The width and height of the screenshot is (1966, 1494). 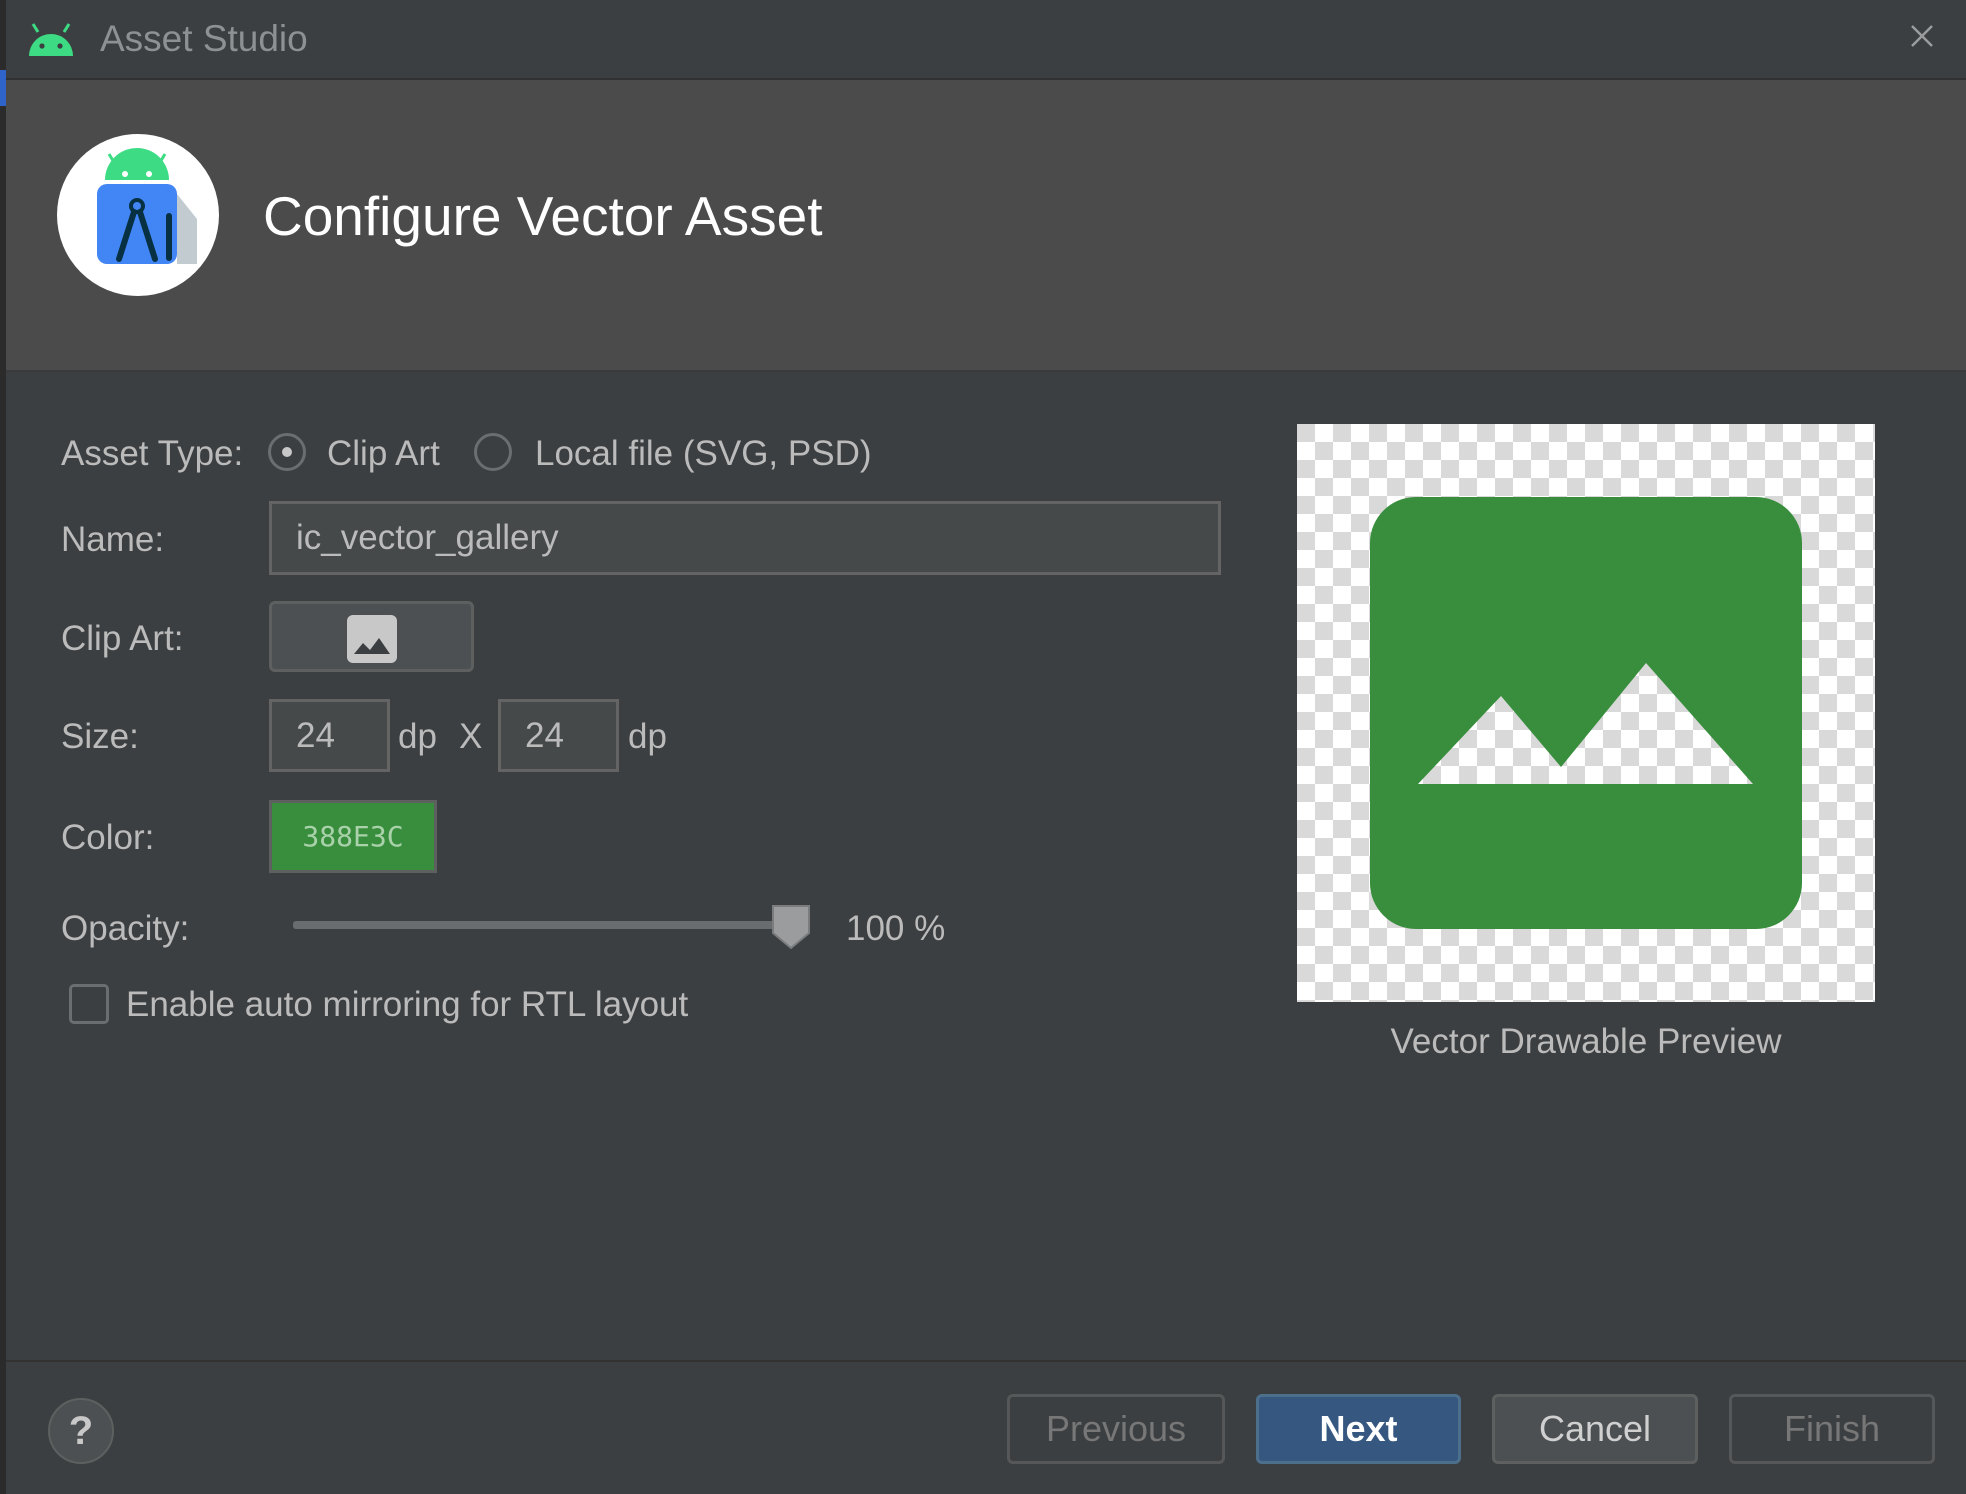 I want to click on finish-button: Finish, so click(x=1832, y=1429).